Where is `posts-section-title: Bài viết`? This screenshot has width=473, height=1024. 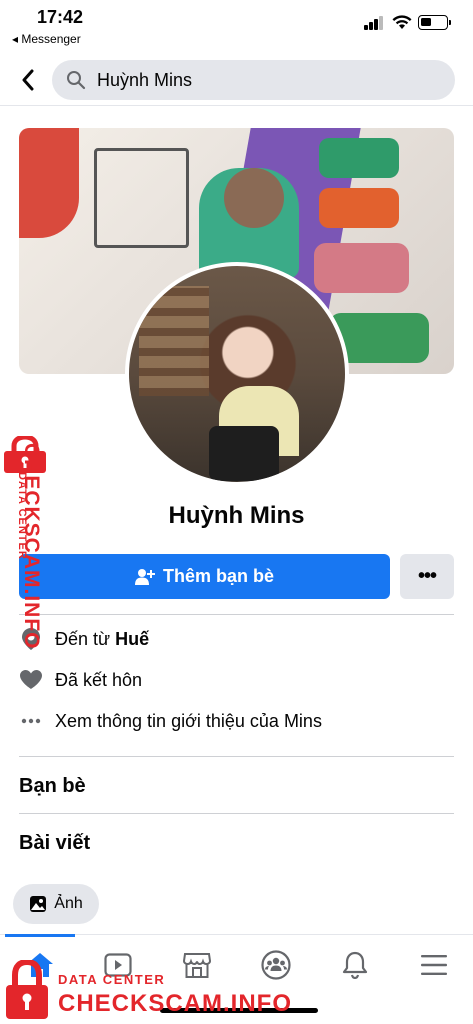
posts-section-title: Bài viết is located at coordinates (55, 843).